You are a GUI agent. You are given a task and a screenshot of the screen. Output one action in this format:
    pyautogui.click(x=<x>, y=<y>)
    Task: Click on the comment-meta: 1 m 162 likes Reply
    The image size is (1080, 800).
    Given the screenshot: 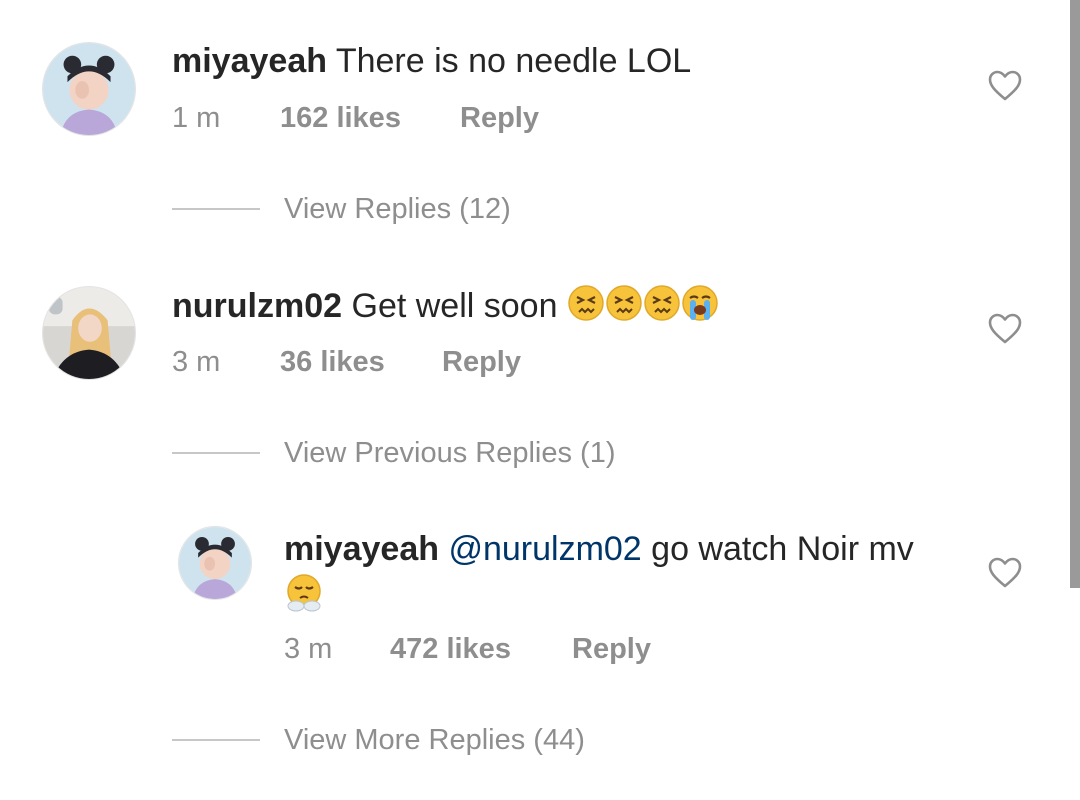 What is the action you would take?
    pyautogui.click(x=355, y=118)
    